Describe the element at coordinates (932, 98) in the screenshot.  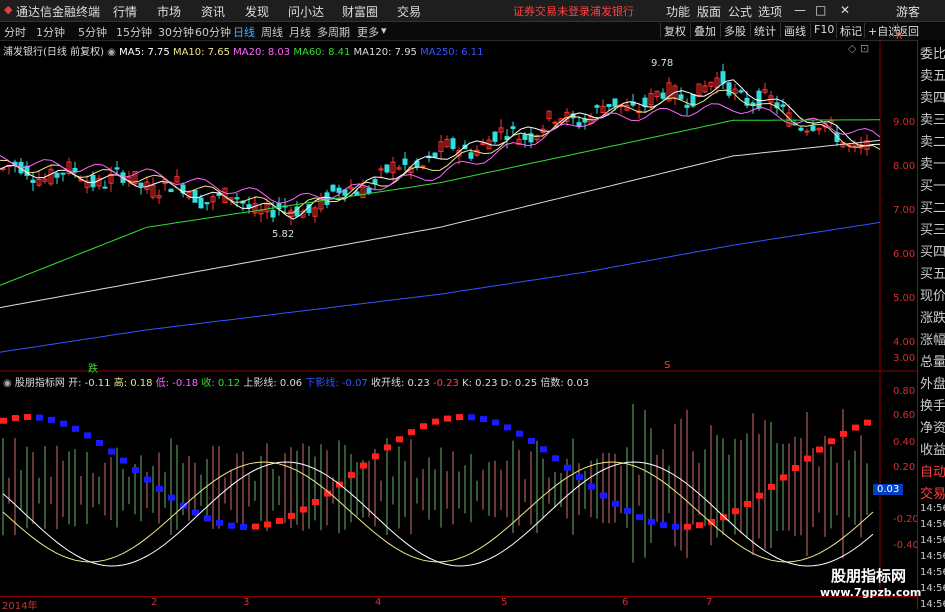
I see `side-label: 卖四` at that location.